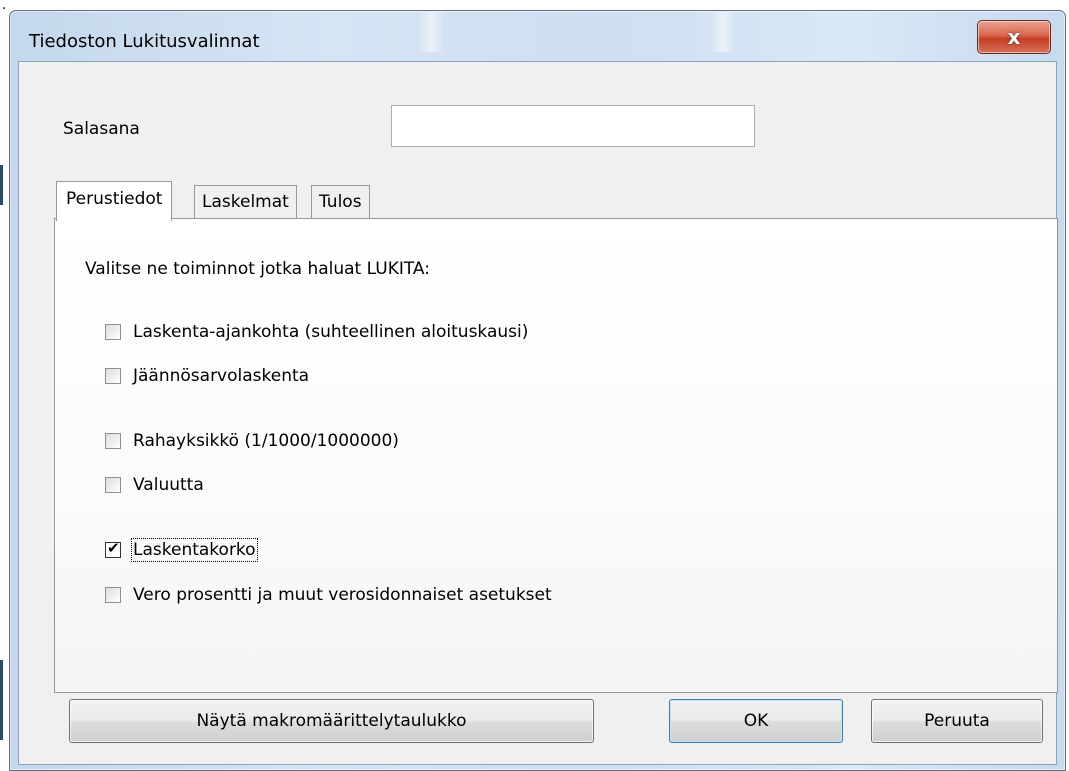 The width and height of the screenshot is (1069, 771). What do you see at coordinates (144, 41) in the screenshot?
I see `window-title: Tiedoston Lukitusvalinnat` at bounding box center [144, 41].